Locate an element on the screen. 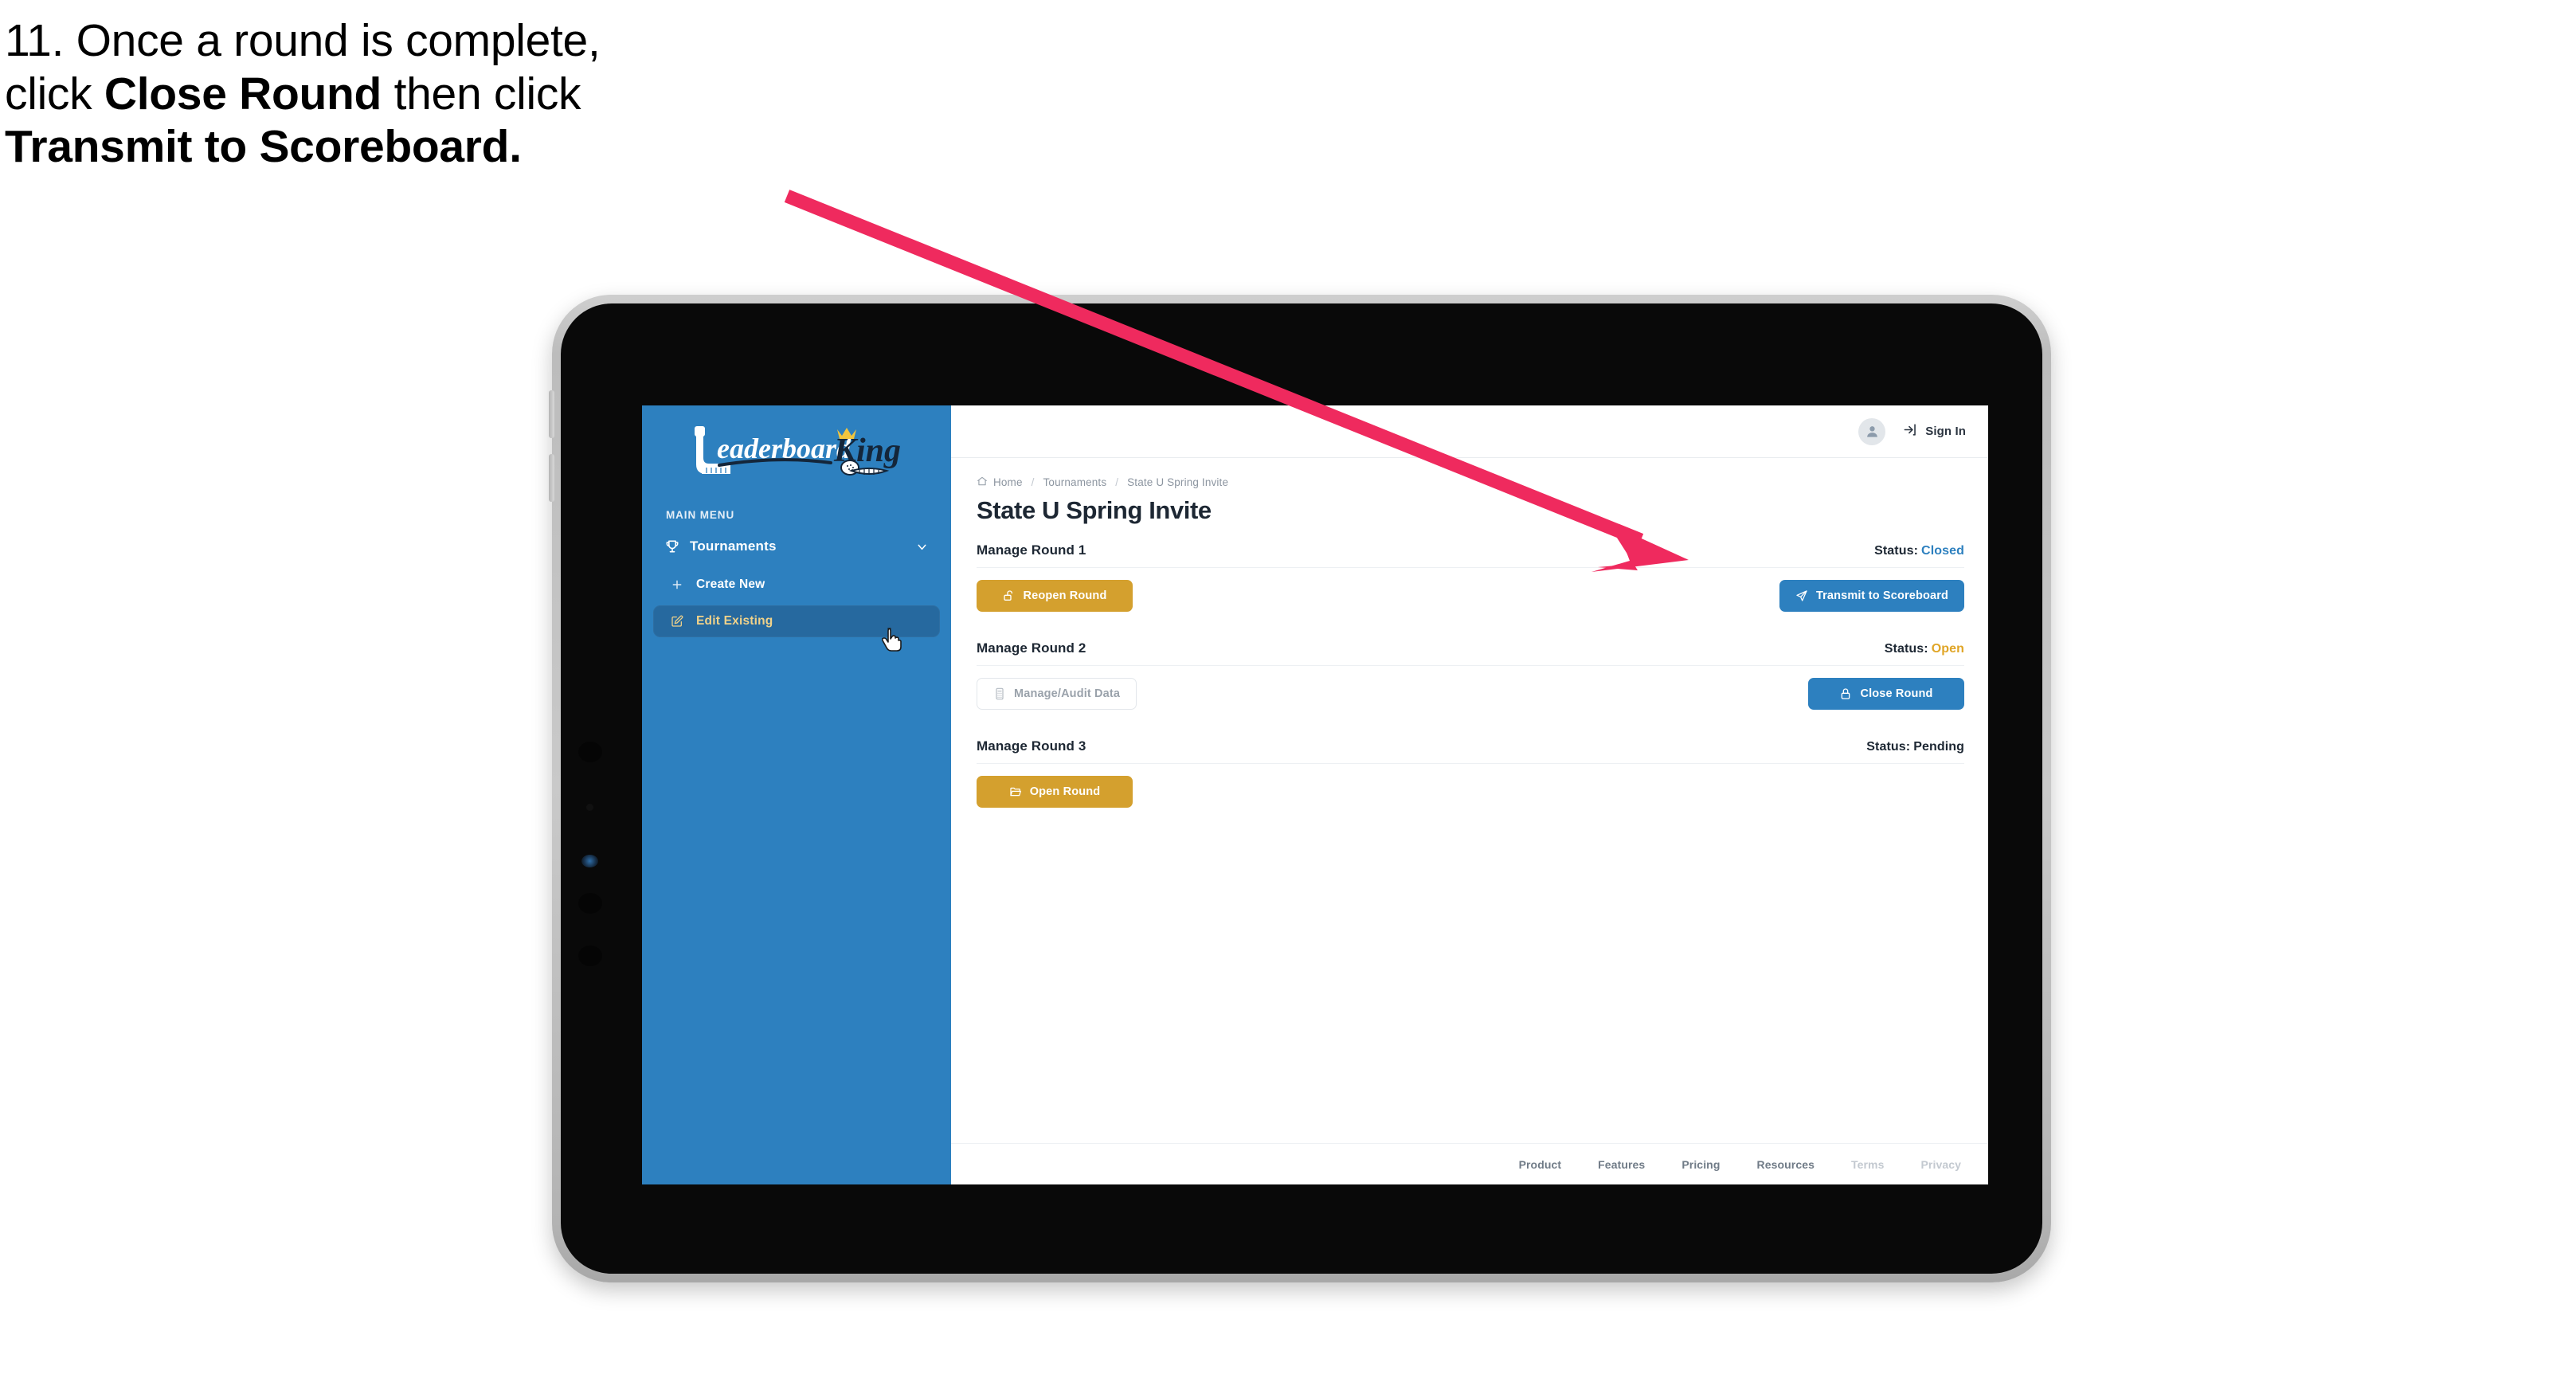 The image size is (2576, 1386). sidebar-item-create-new-label: Create New is located at coordinates (730, 584).